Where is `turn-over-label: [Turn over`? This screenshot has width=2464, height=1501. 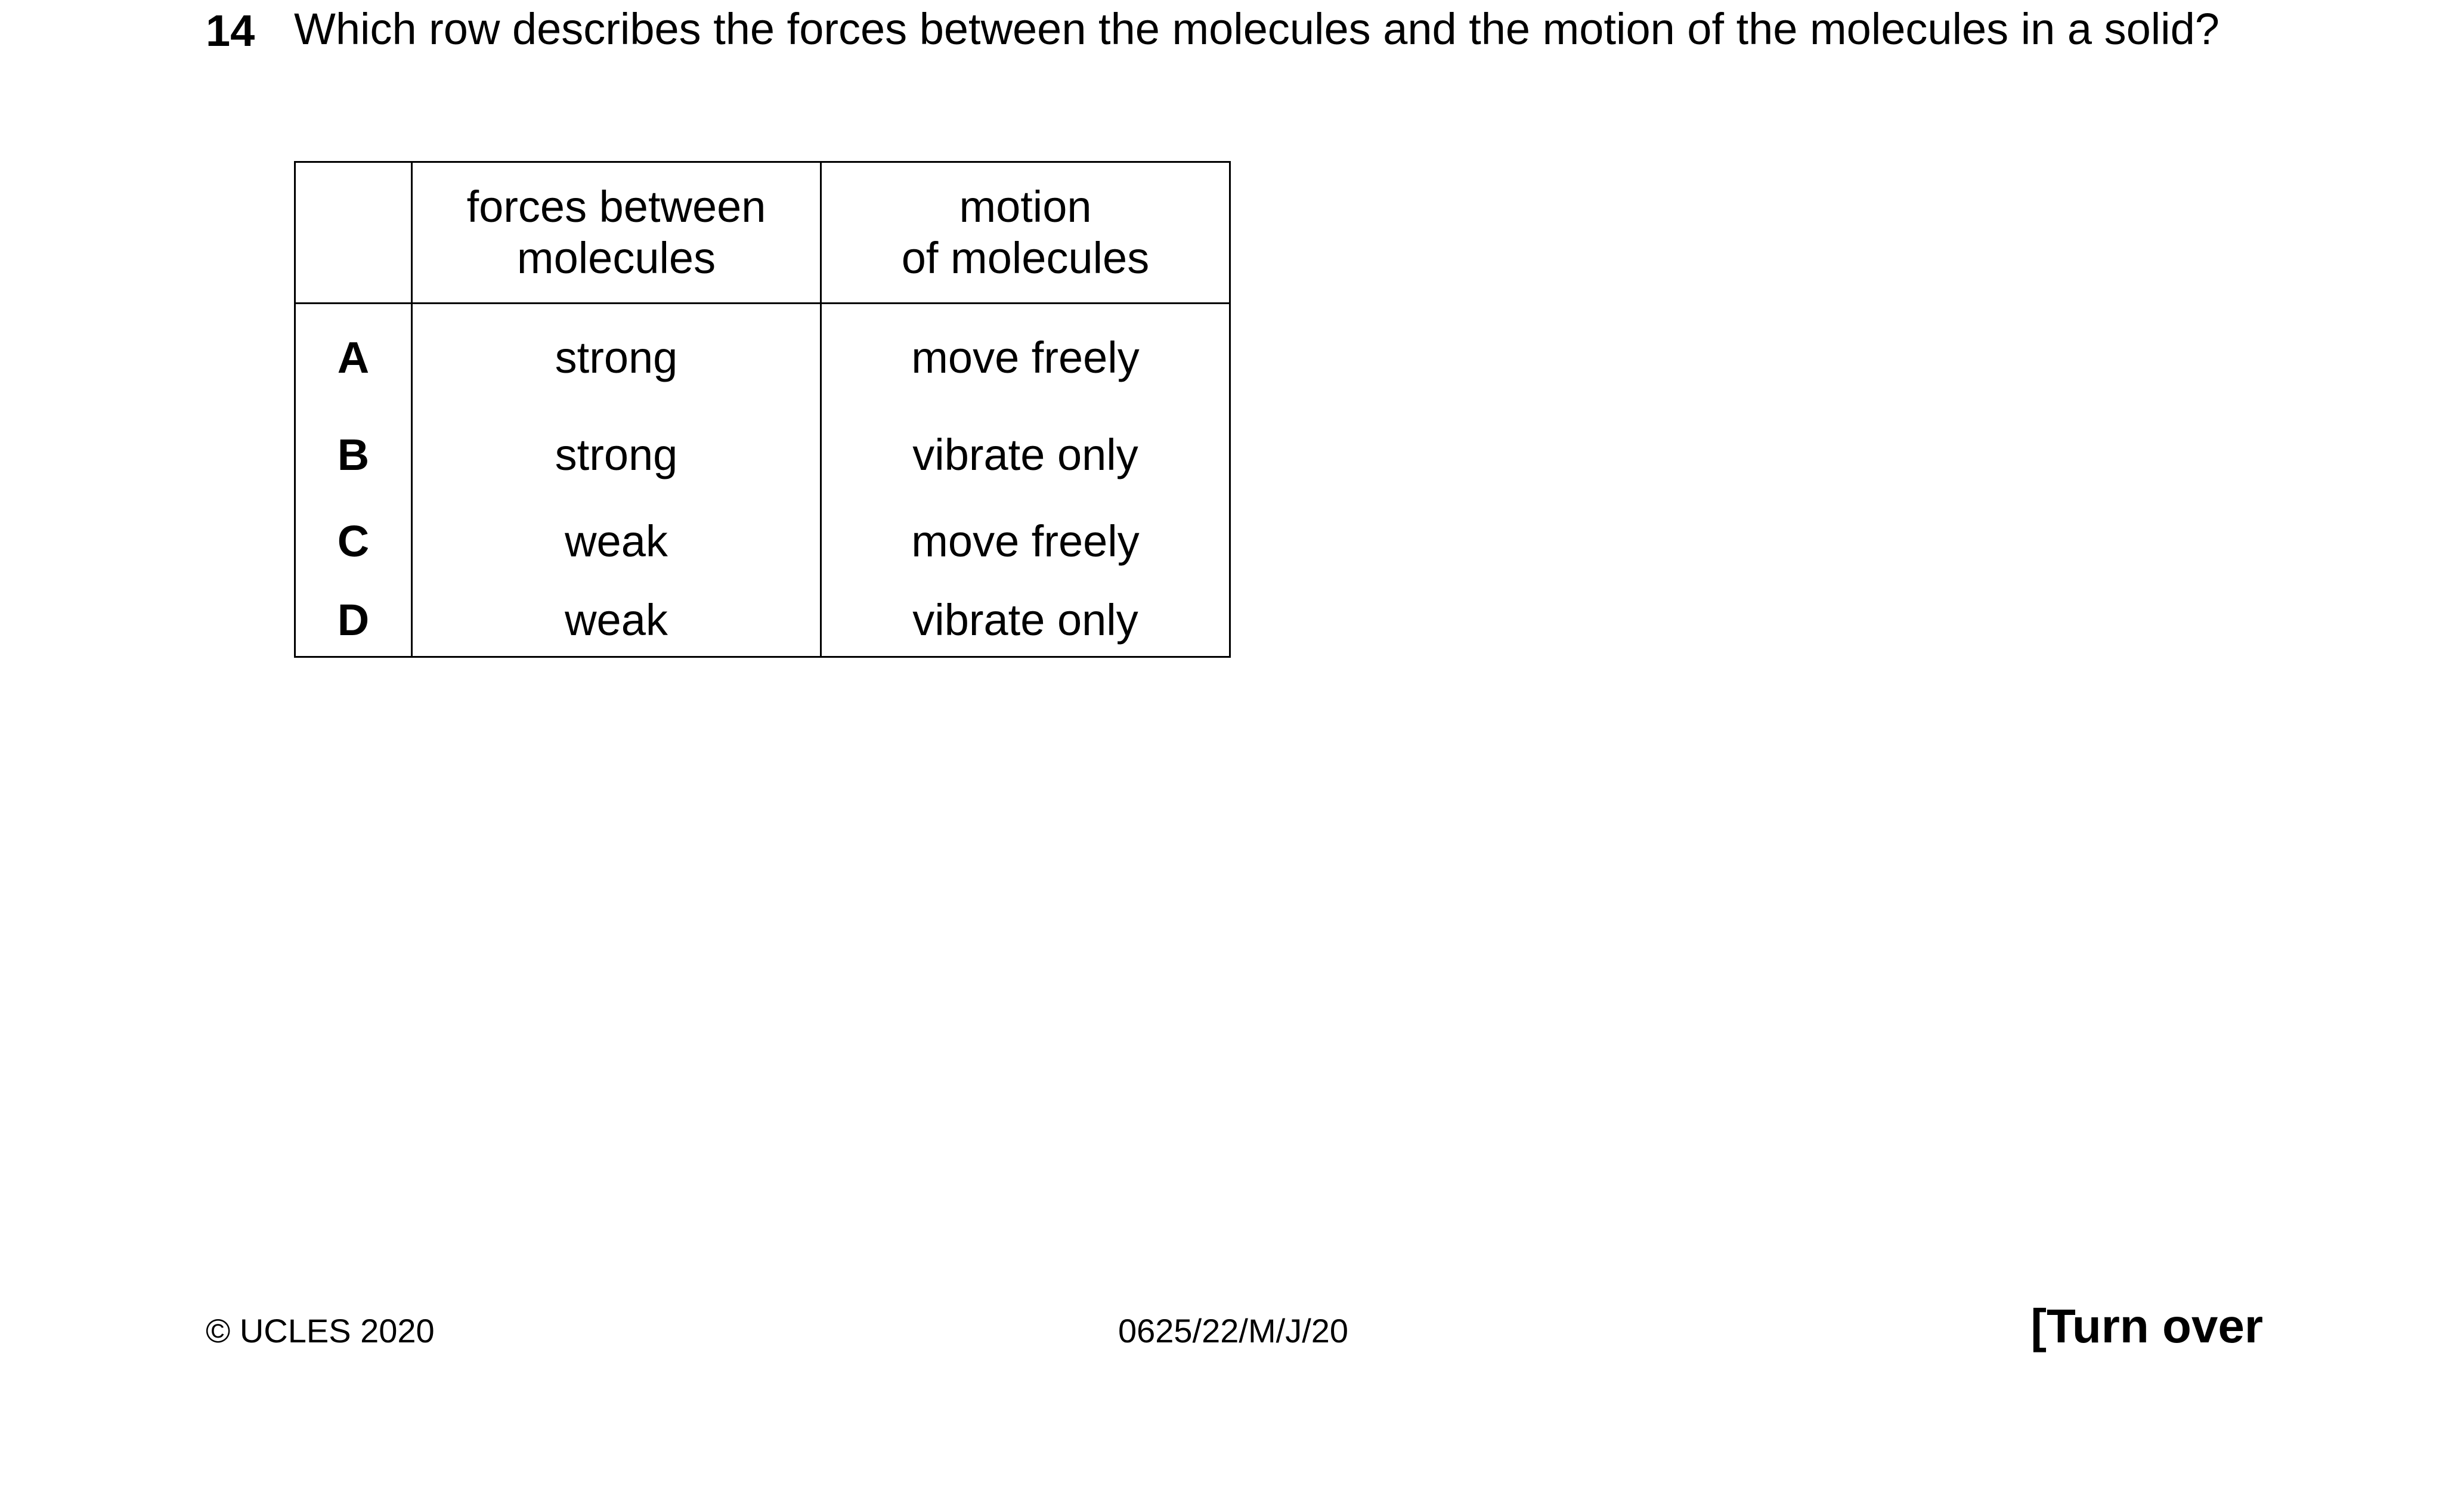 turn-over-label: [Turn over is located at coordinates (2146, 1326).